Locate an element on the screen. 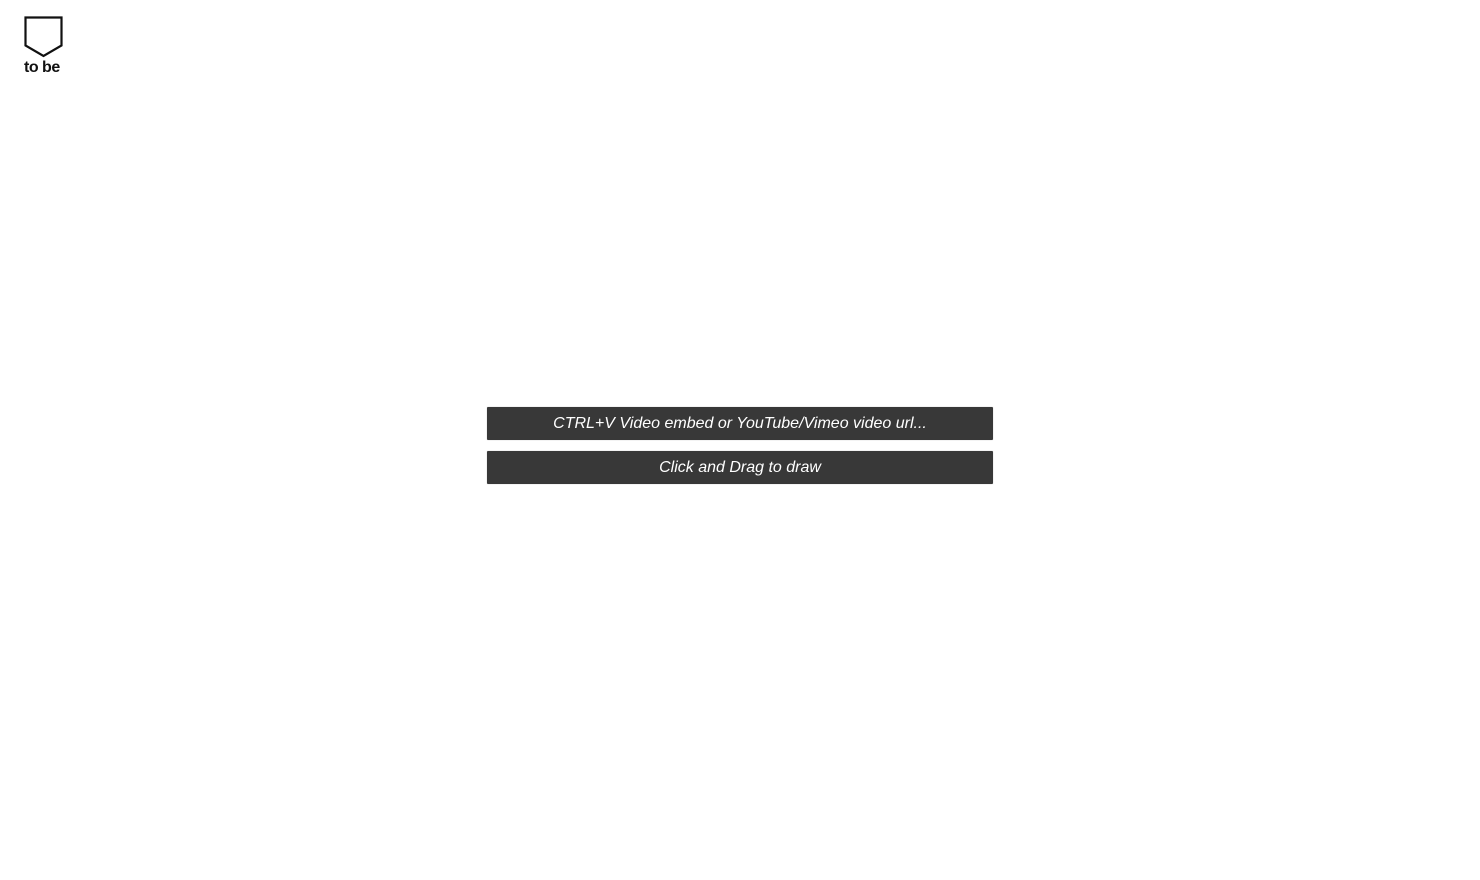  draw-hint: Click and Drag to draw is located at coordinates (740, 467).